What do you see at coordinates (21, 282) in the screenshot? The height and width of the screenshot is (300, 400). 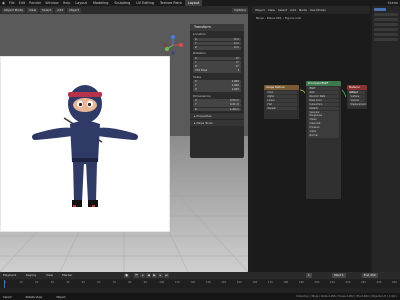 I see `timeline-tick-label: 10` at bounding box center [21, 282].